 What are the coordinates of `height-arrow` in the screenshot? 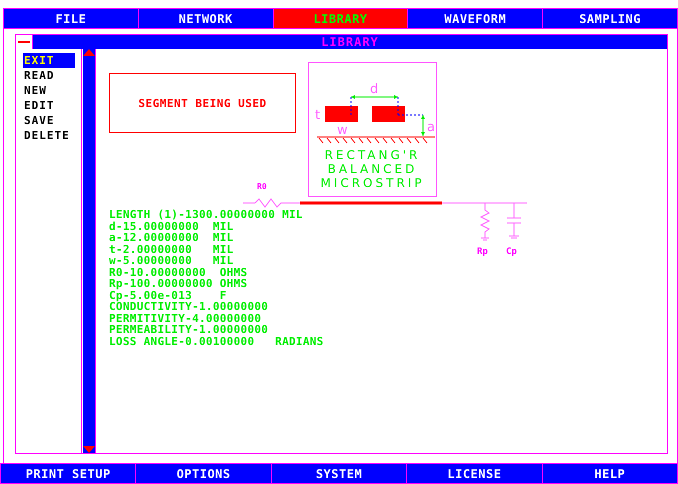 It's located at (423, 125).